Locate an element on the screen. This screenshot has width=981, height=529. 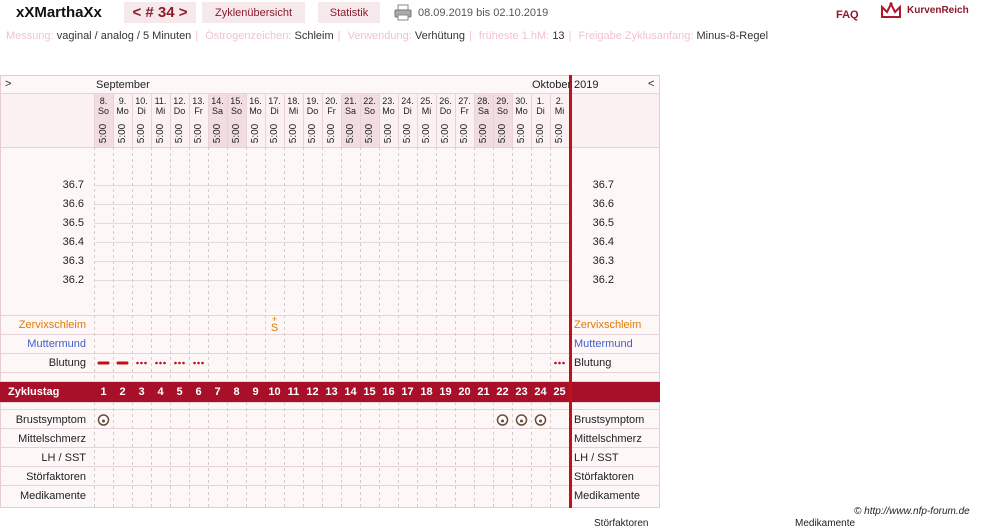
scroll-right-button: < is located at coordinates (651, 84).